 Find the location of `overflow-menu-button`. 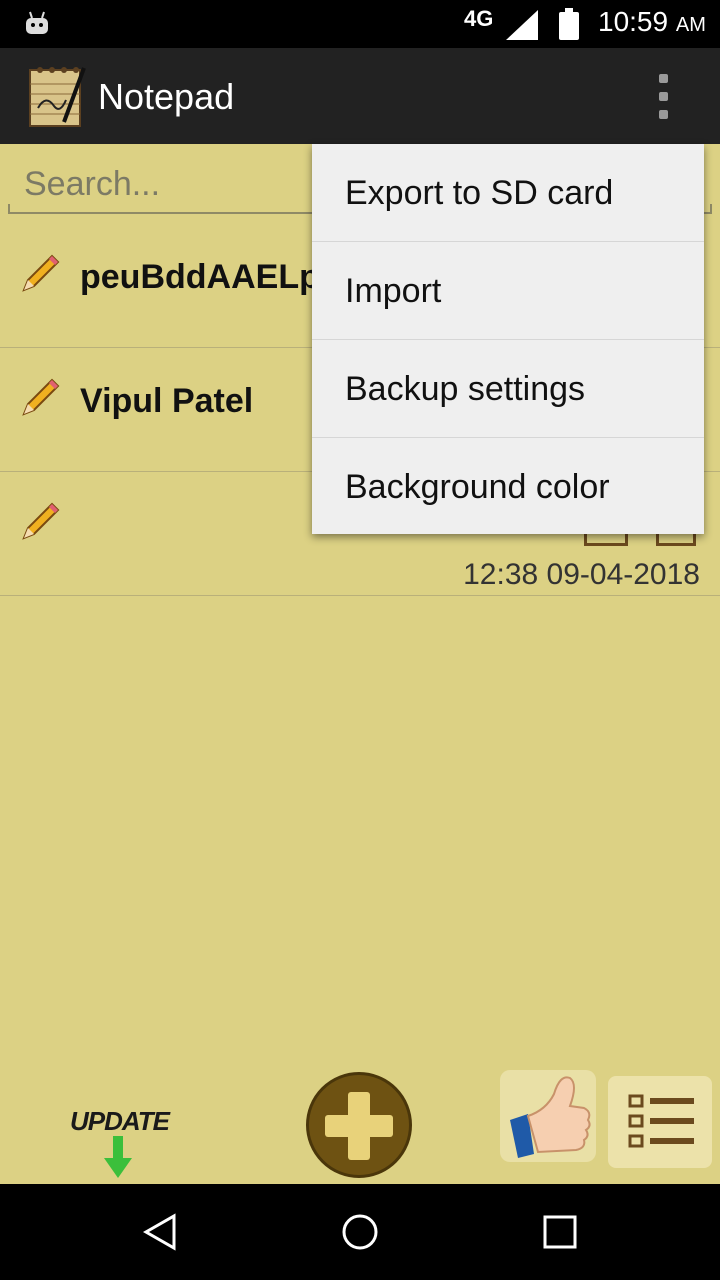

overflow-menu-button is located at coordinates (664, 97).